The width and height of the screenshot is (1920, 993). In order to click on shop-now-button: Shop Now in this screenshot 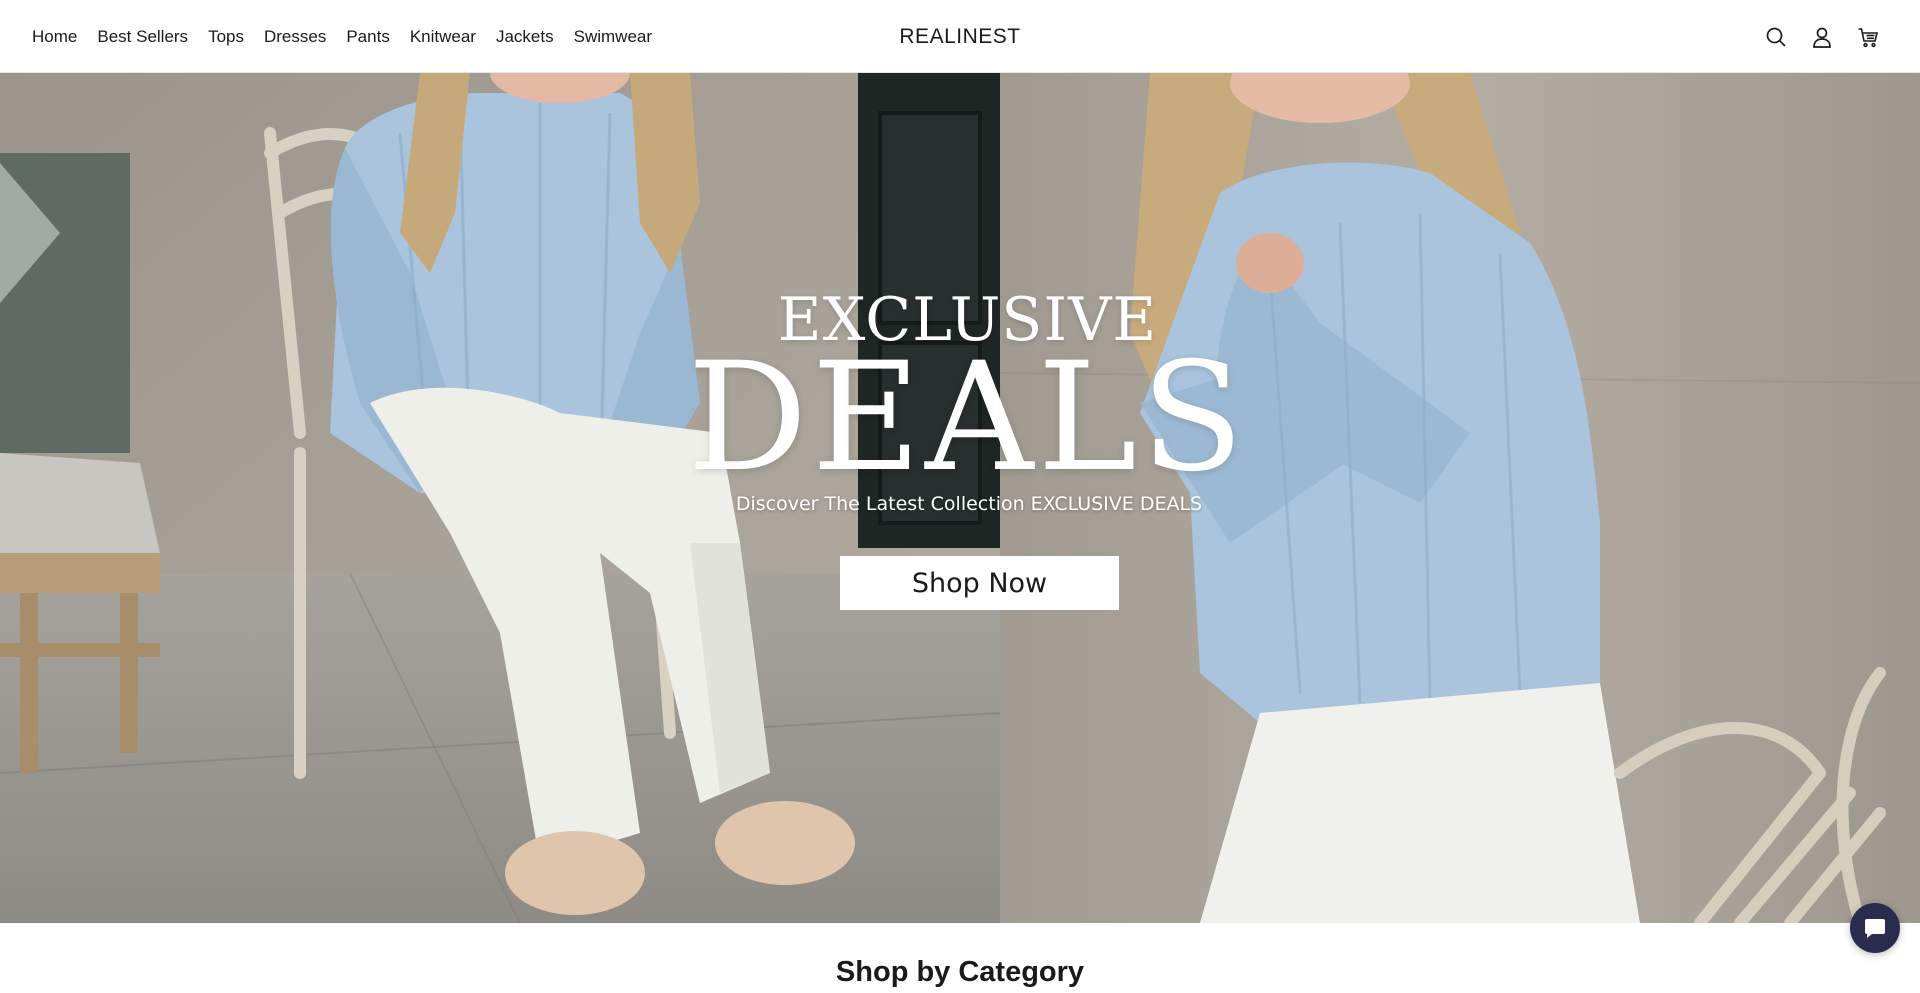, I will do `click(979, 583)`.